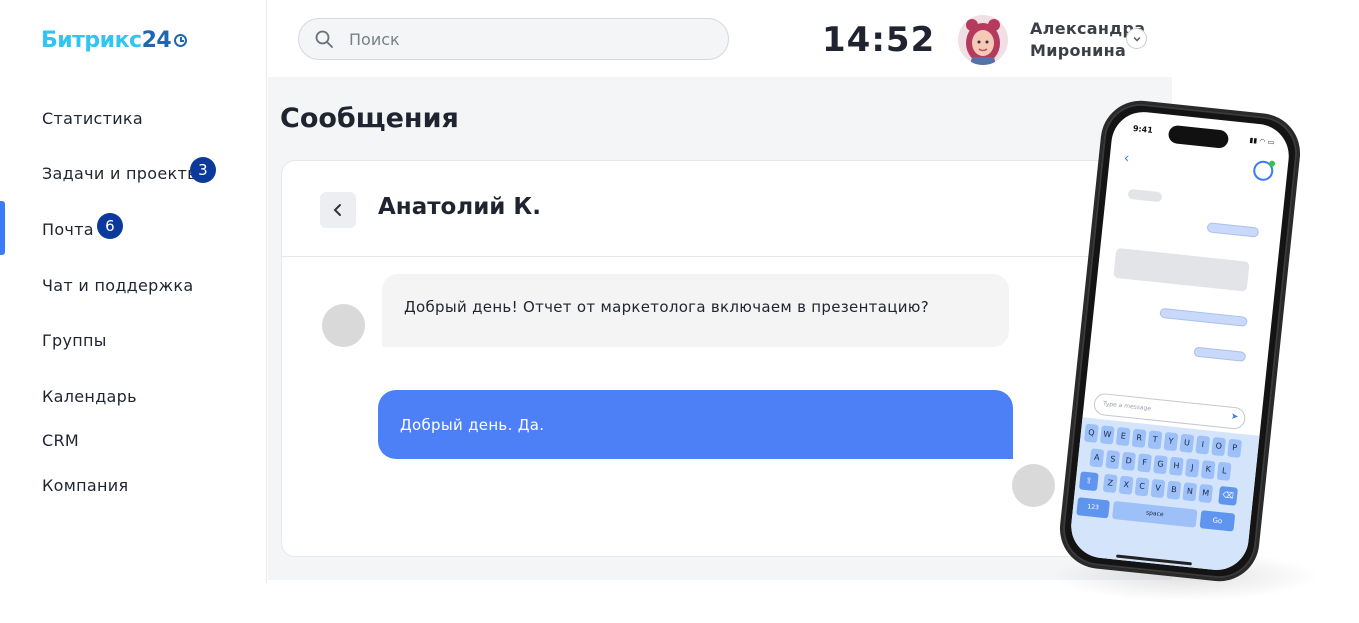 The image size is (1359, 623). I want to click on logo-text: Битрикс, so click(91, 40).